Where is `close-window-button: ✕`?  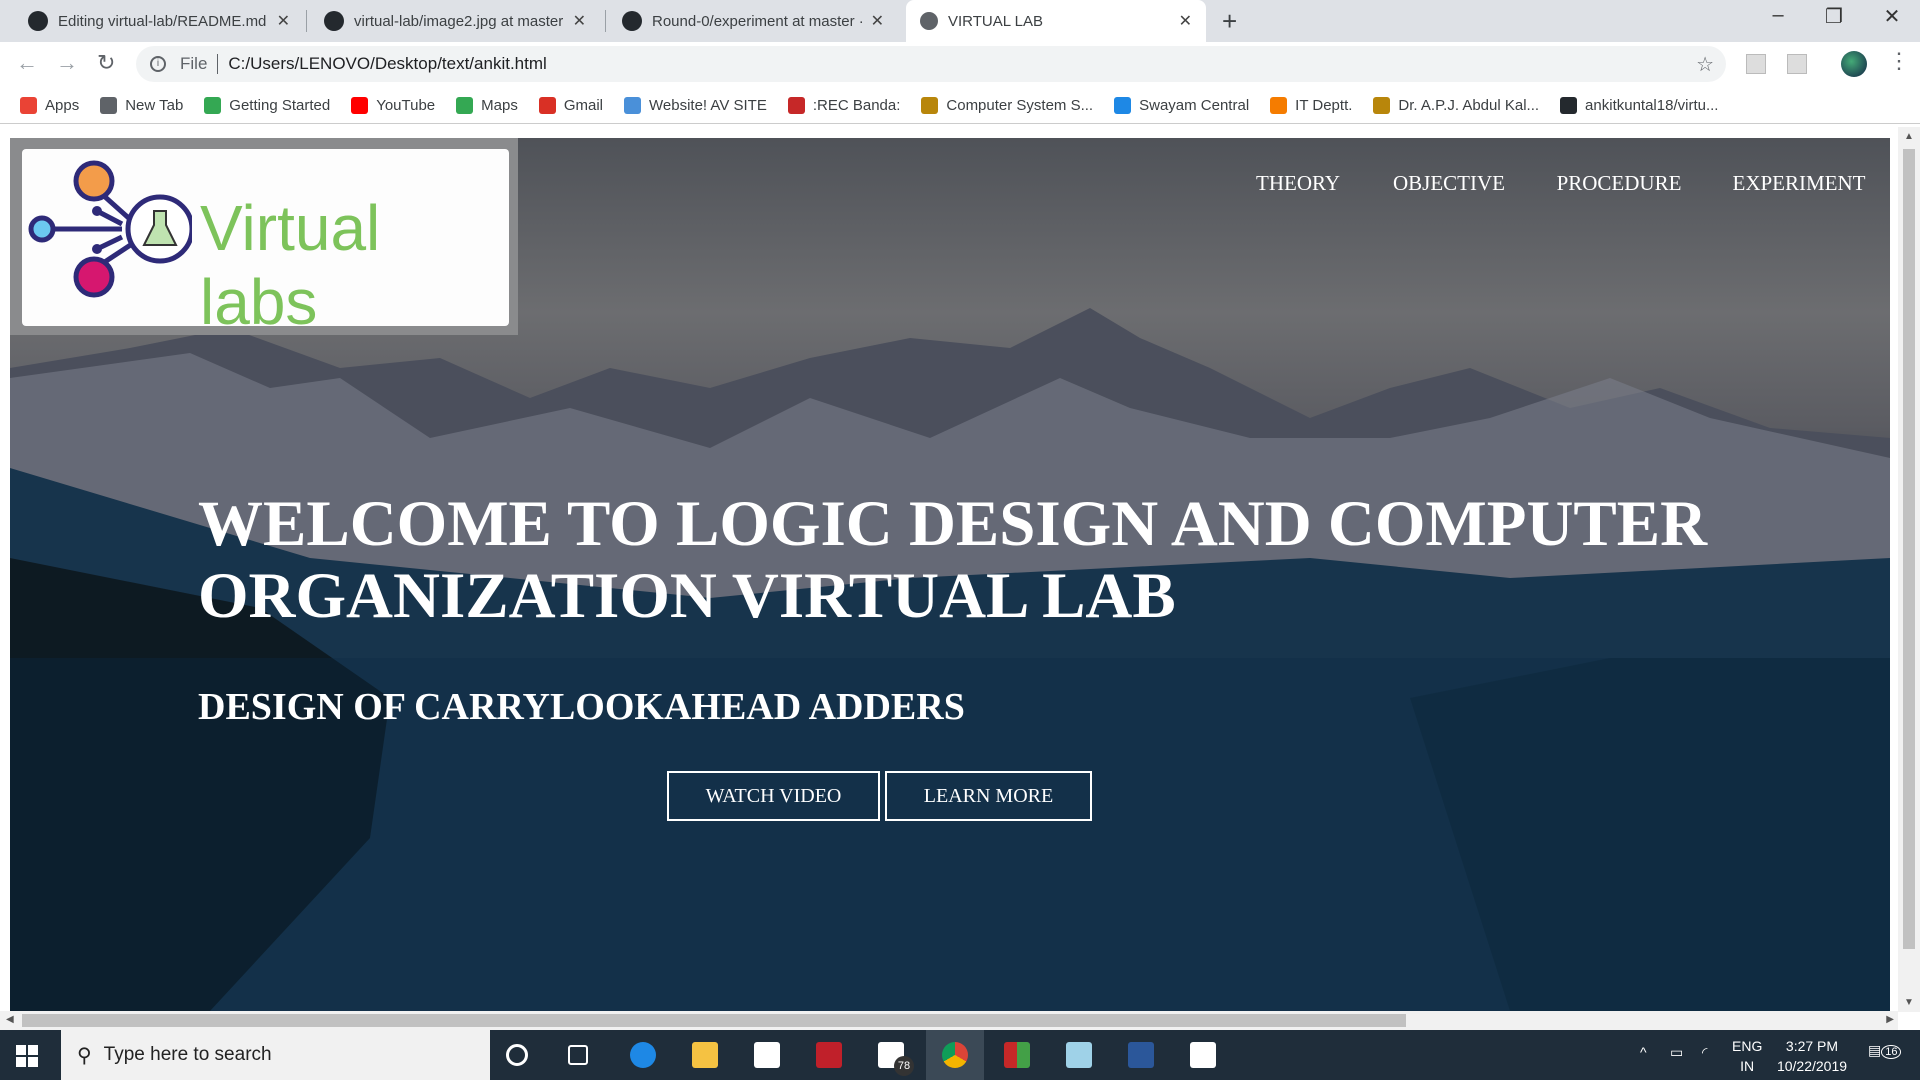 close-window-button: ✕ is located at coordinates (1892, 16).